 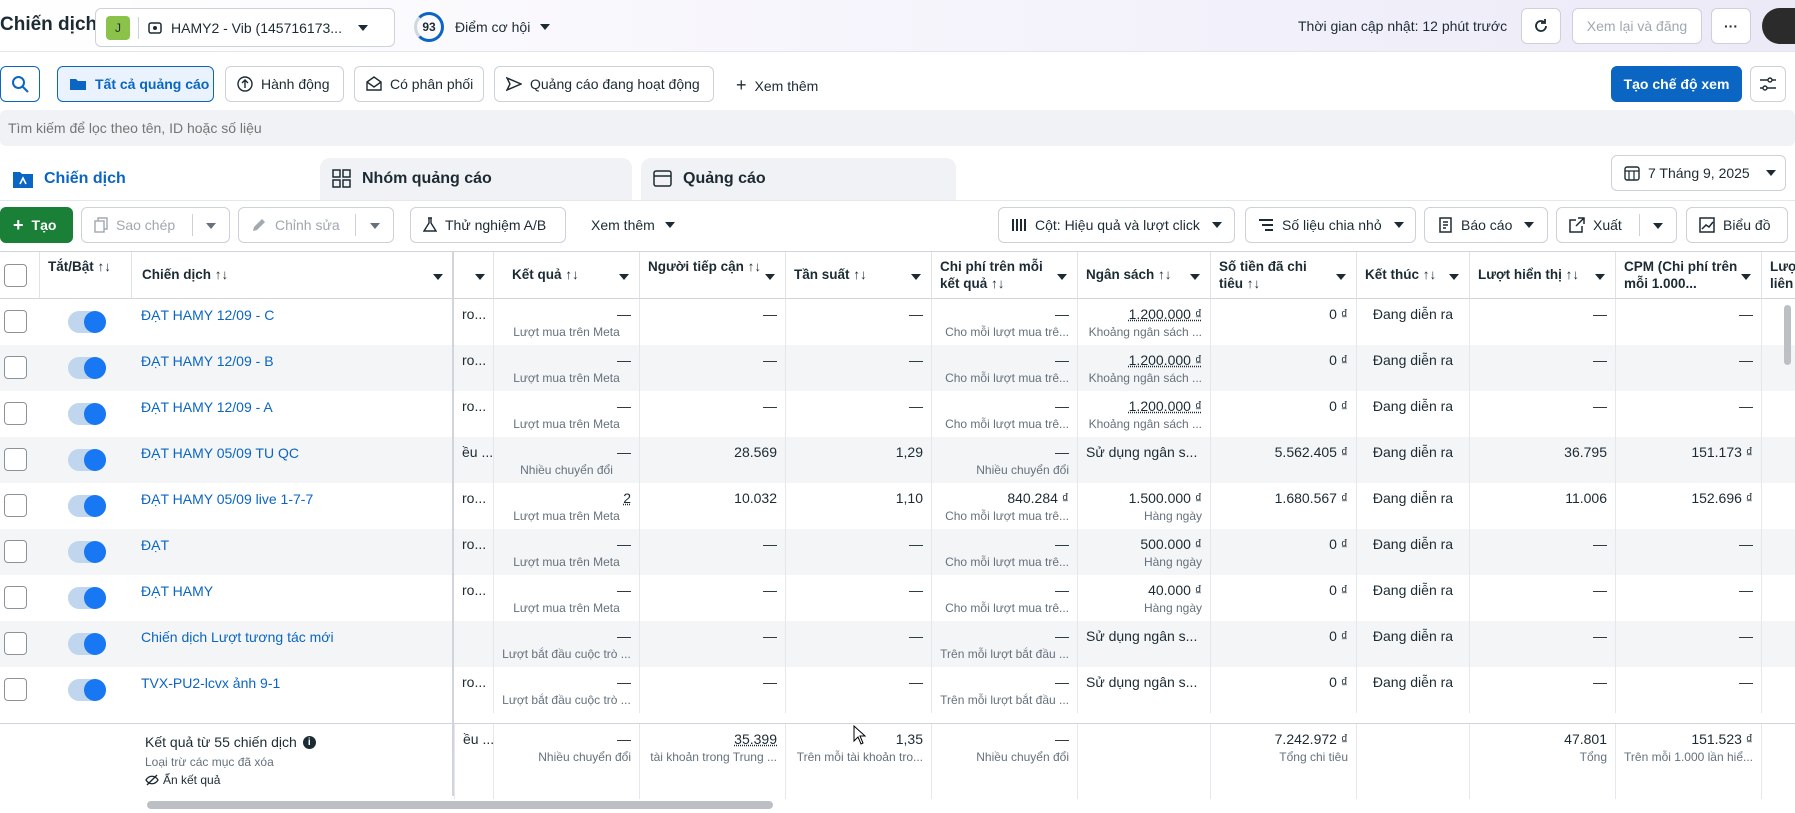 I want to click on flask-icon, so click(x=430, y=224).